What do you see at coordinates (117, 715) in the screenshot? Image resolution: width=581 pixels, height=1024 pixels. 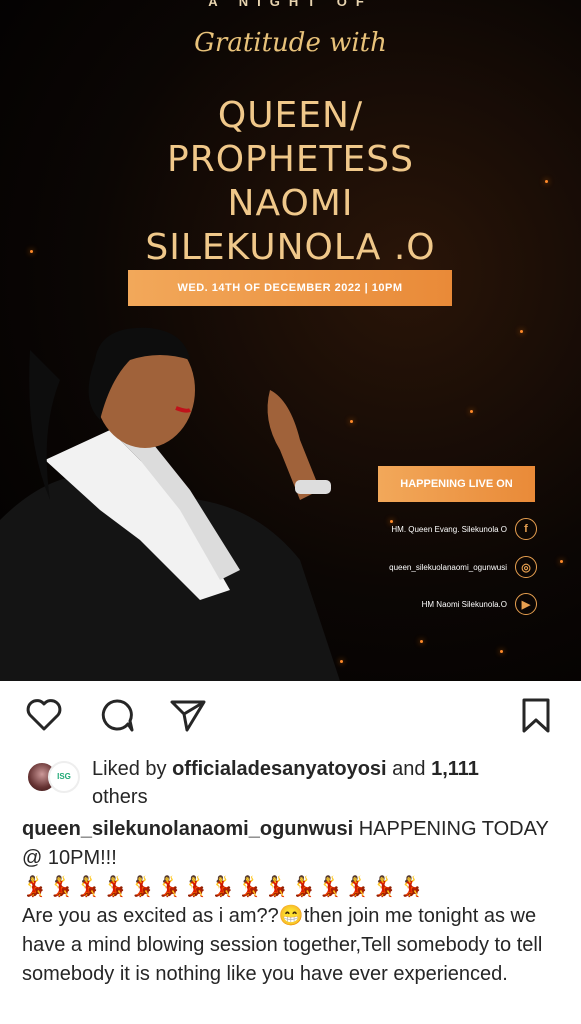 I see `comment-icon` at bounding box center [117, 715].